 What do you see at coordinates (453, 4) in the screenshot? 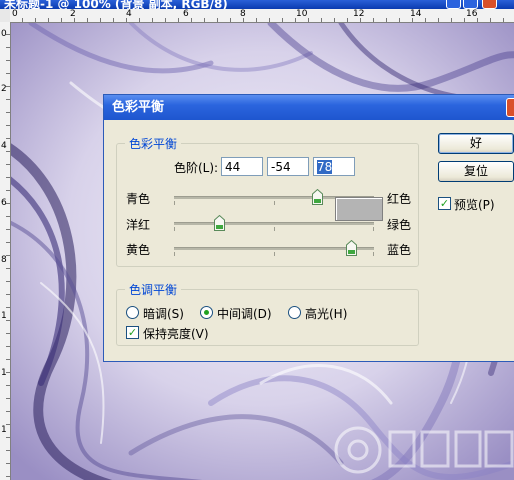
I see `minimize-button` at bounding box center [453, 4].